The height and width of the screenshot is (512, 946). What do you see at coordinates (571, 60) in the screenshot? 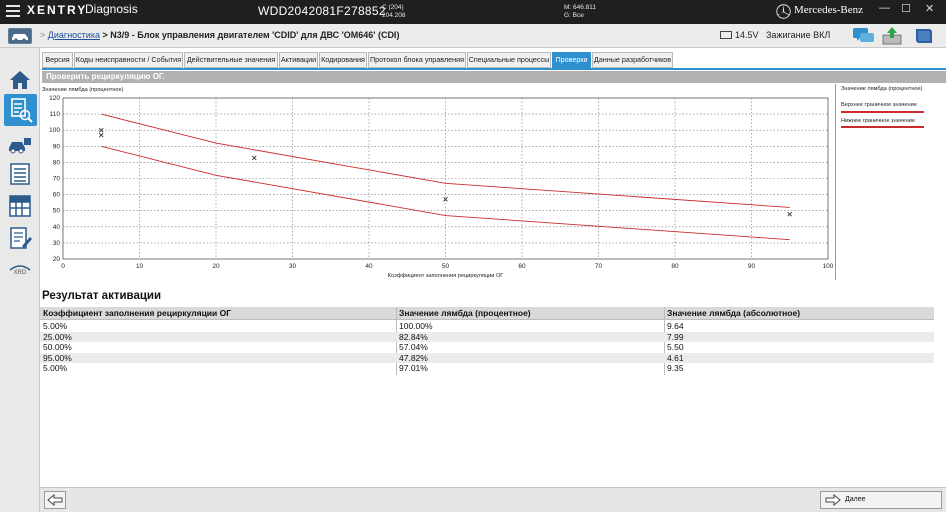
I see `tab-checks: Проверки` at bounding box center [571, 60].